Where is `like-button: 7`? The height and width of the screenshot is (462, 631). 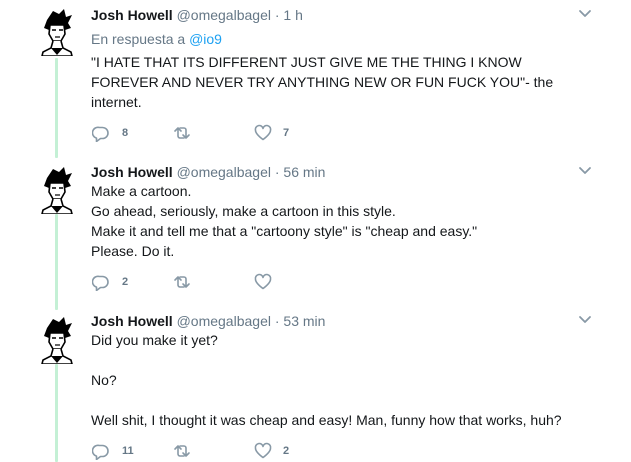
like-button: 7 is located at coordinates (271, 133).